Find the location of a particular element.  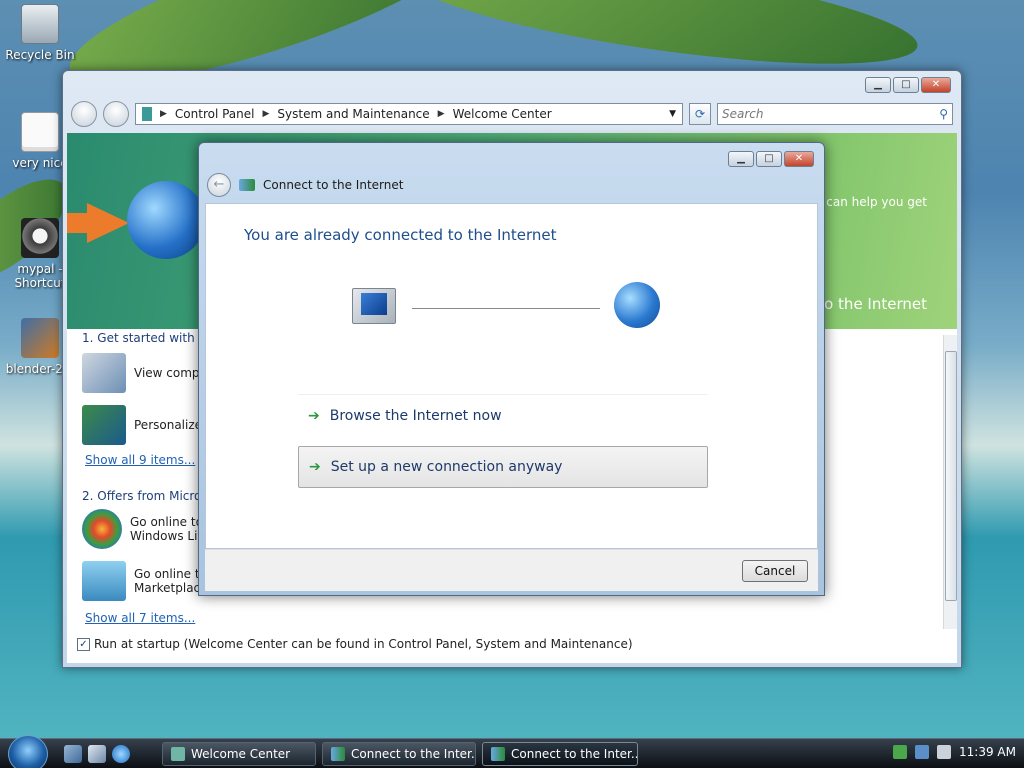

search-placeholder: Search is located at coordinates (743, 114).